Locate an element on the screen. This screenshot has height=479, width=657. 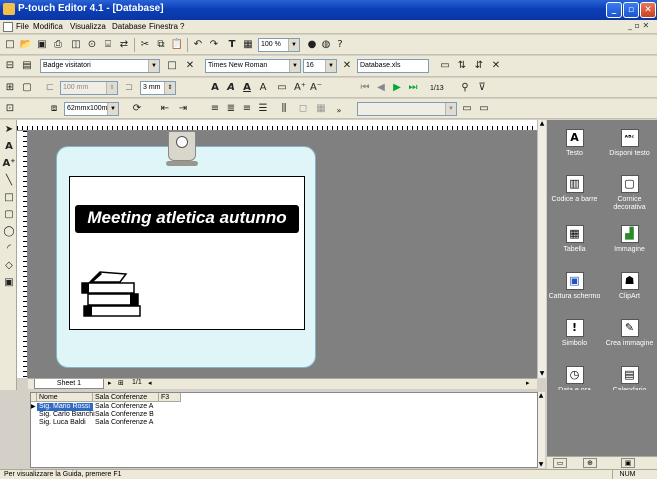
text-justify-icon: ☰ is located at coordinates (263, 109).